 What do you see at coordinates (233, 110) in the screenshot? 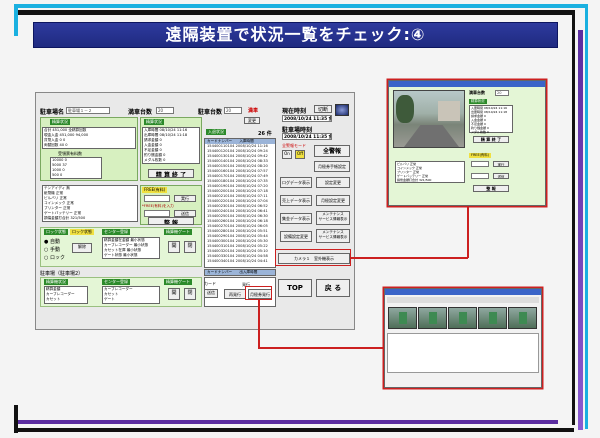
I see `parked-count-input: 20` at bounding box center [233, 110].